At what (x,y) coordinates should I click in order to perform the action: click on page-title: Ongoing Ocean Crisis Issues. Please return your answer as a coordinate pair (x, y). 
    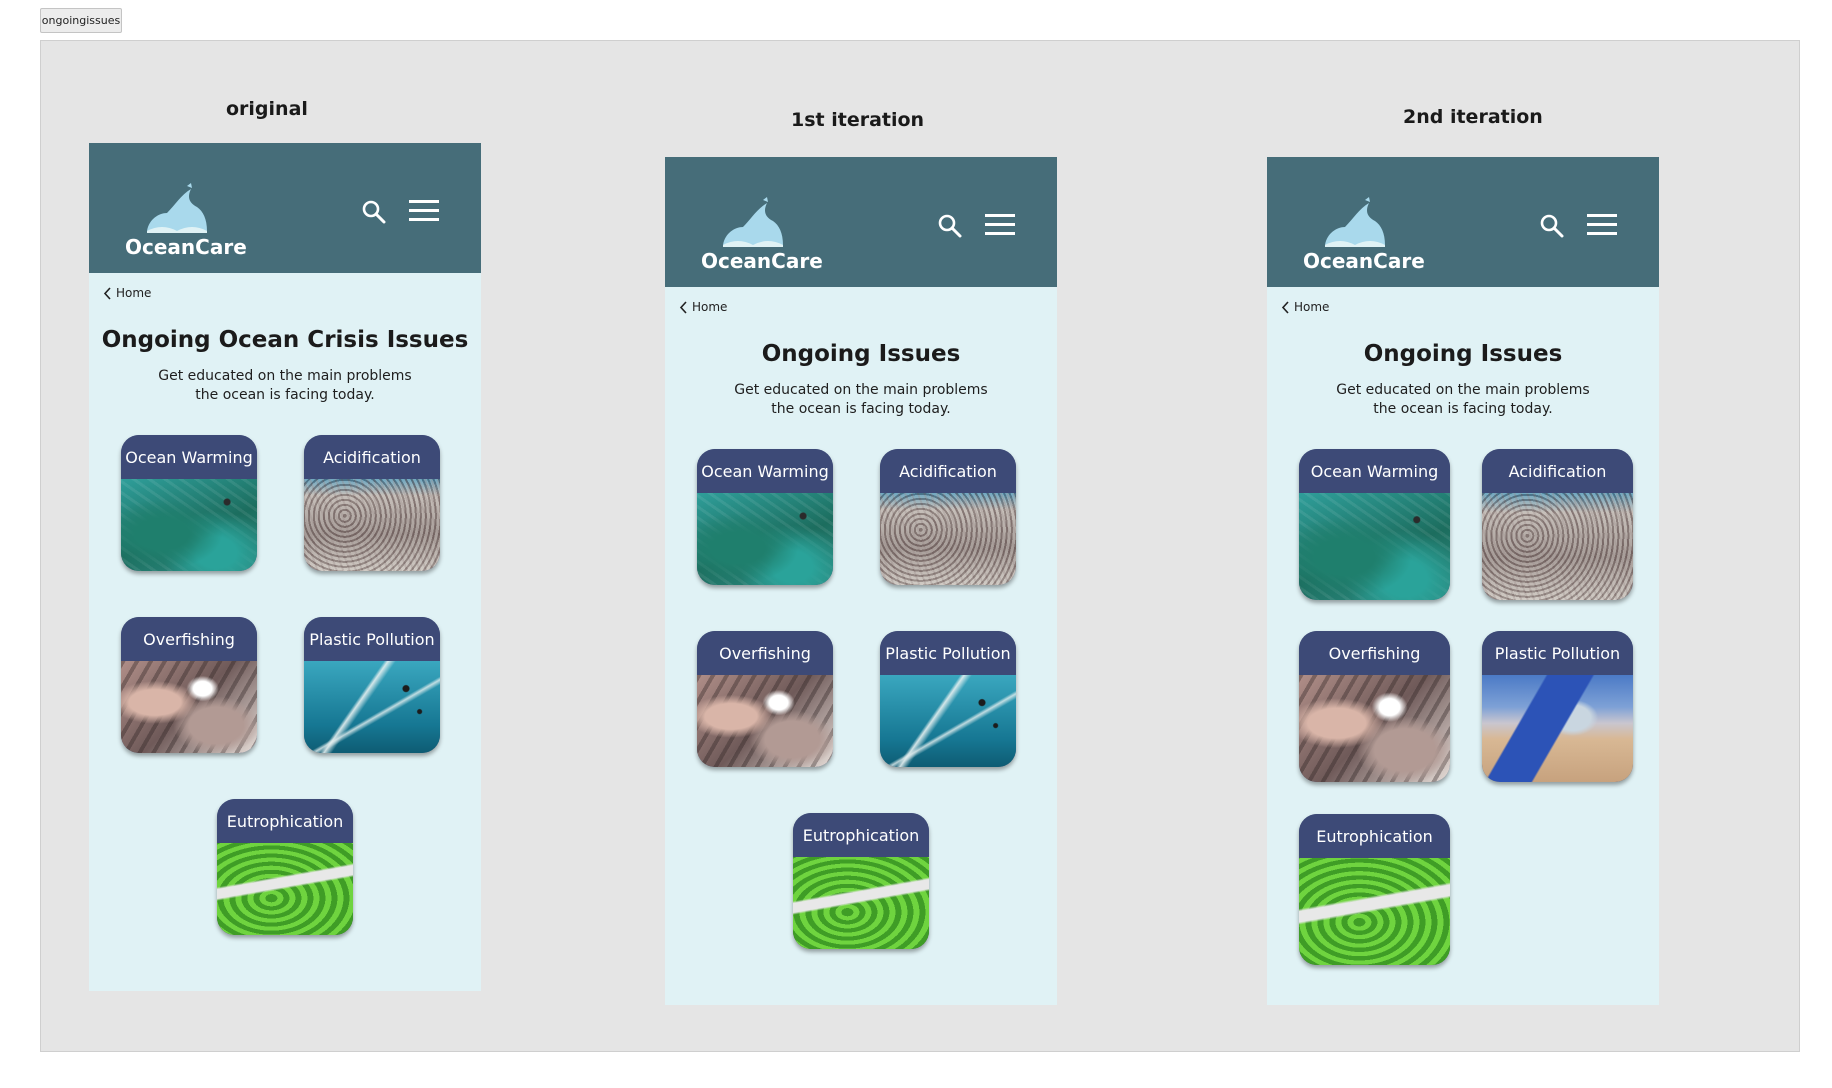
    Looking at the image, I should click on (285, 340).